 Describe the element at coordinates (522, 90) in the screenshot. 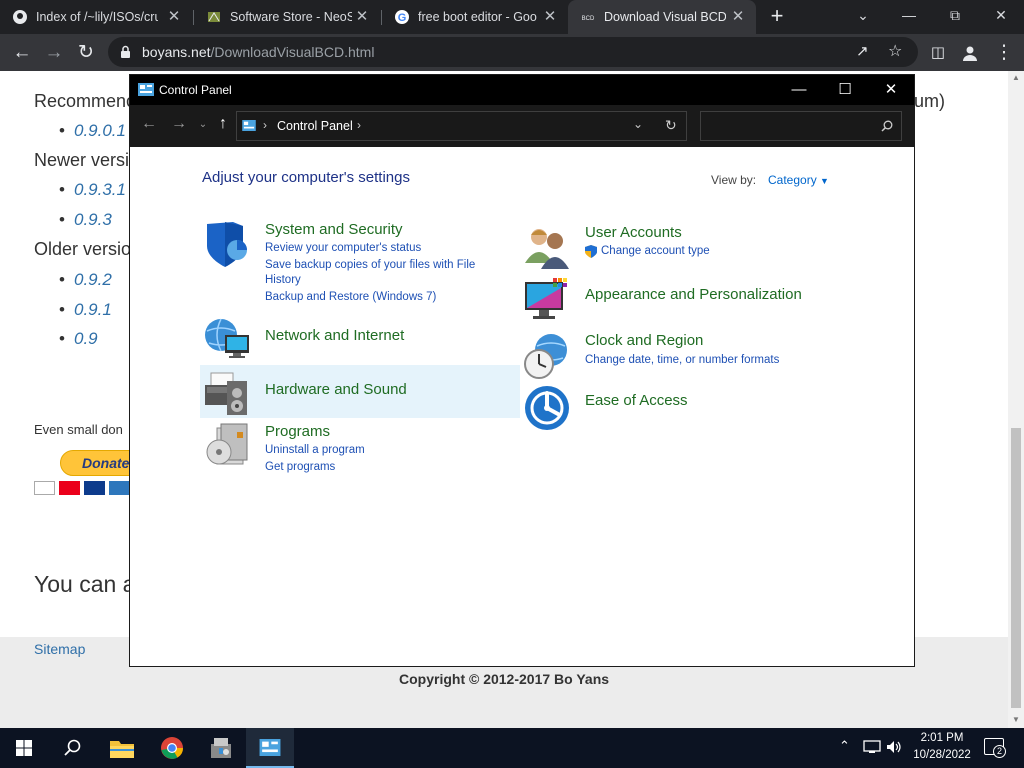

I see `window-title-bar: Control Panel — ☐ ✕` at that location.